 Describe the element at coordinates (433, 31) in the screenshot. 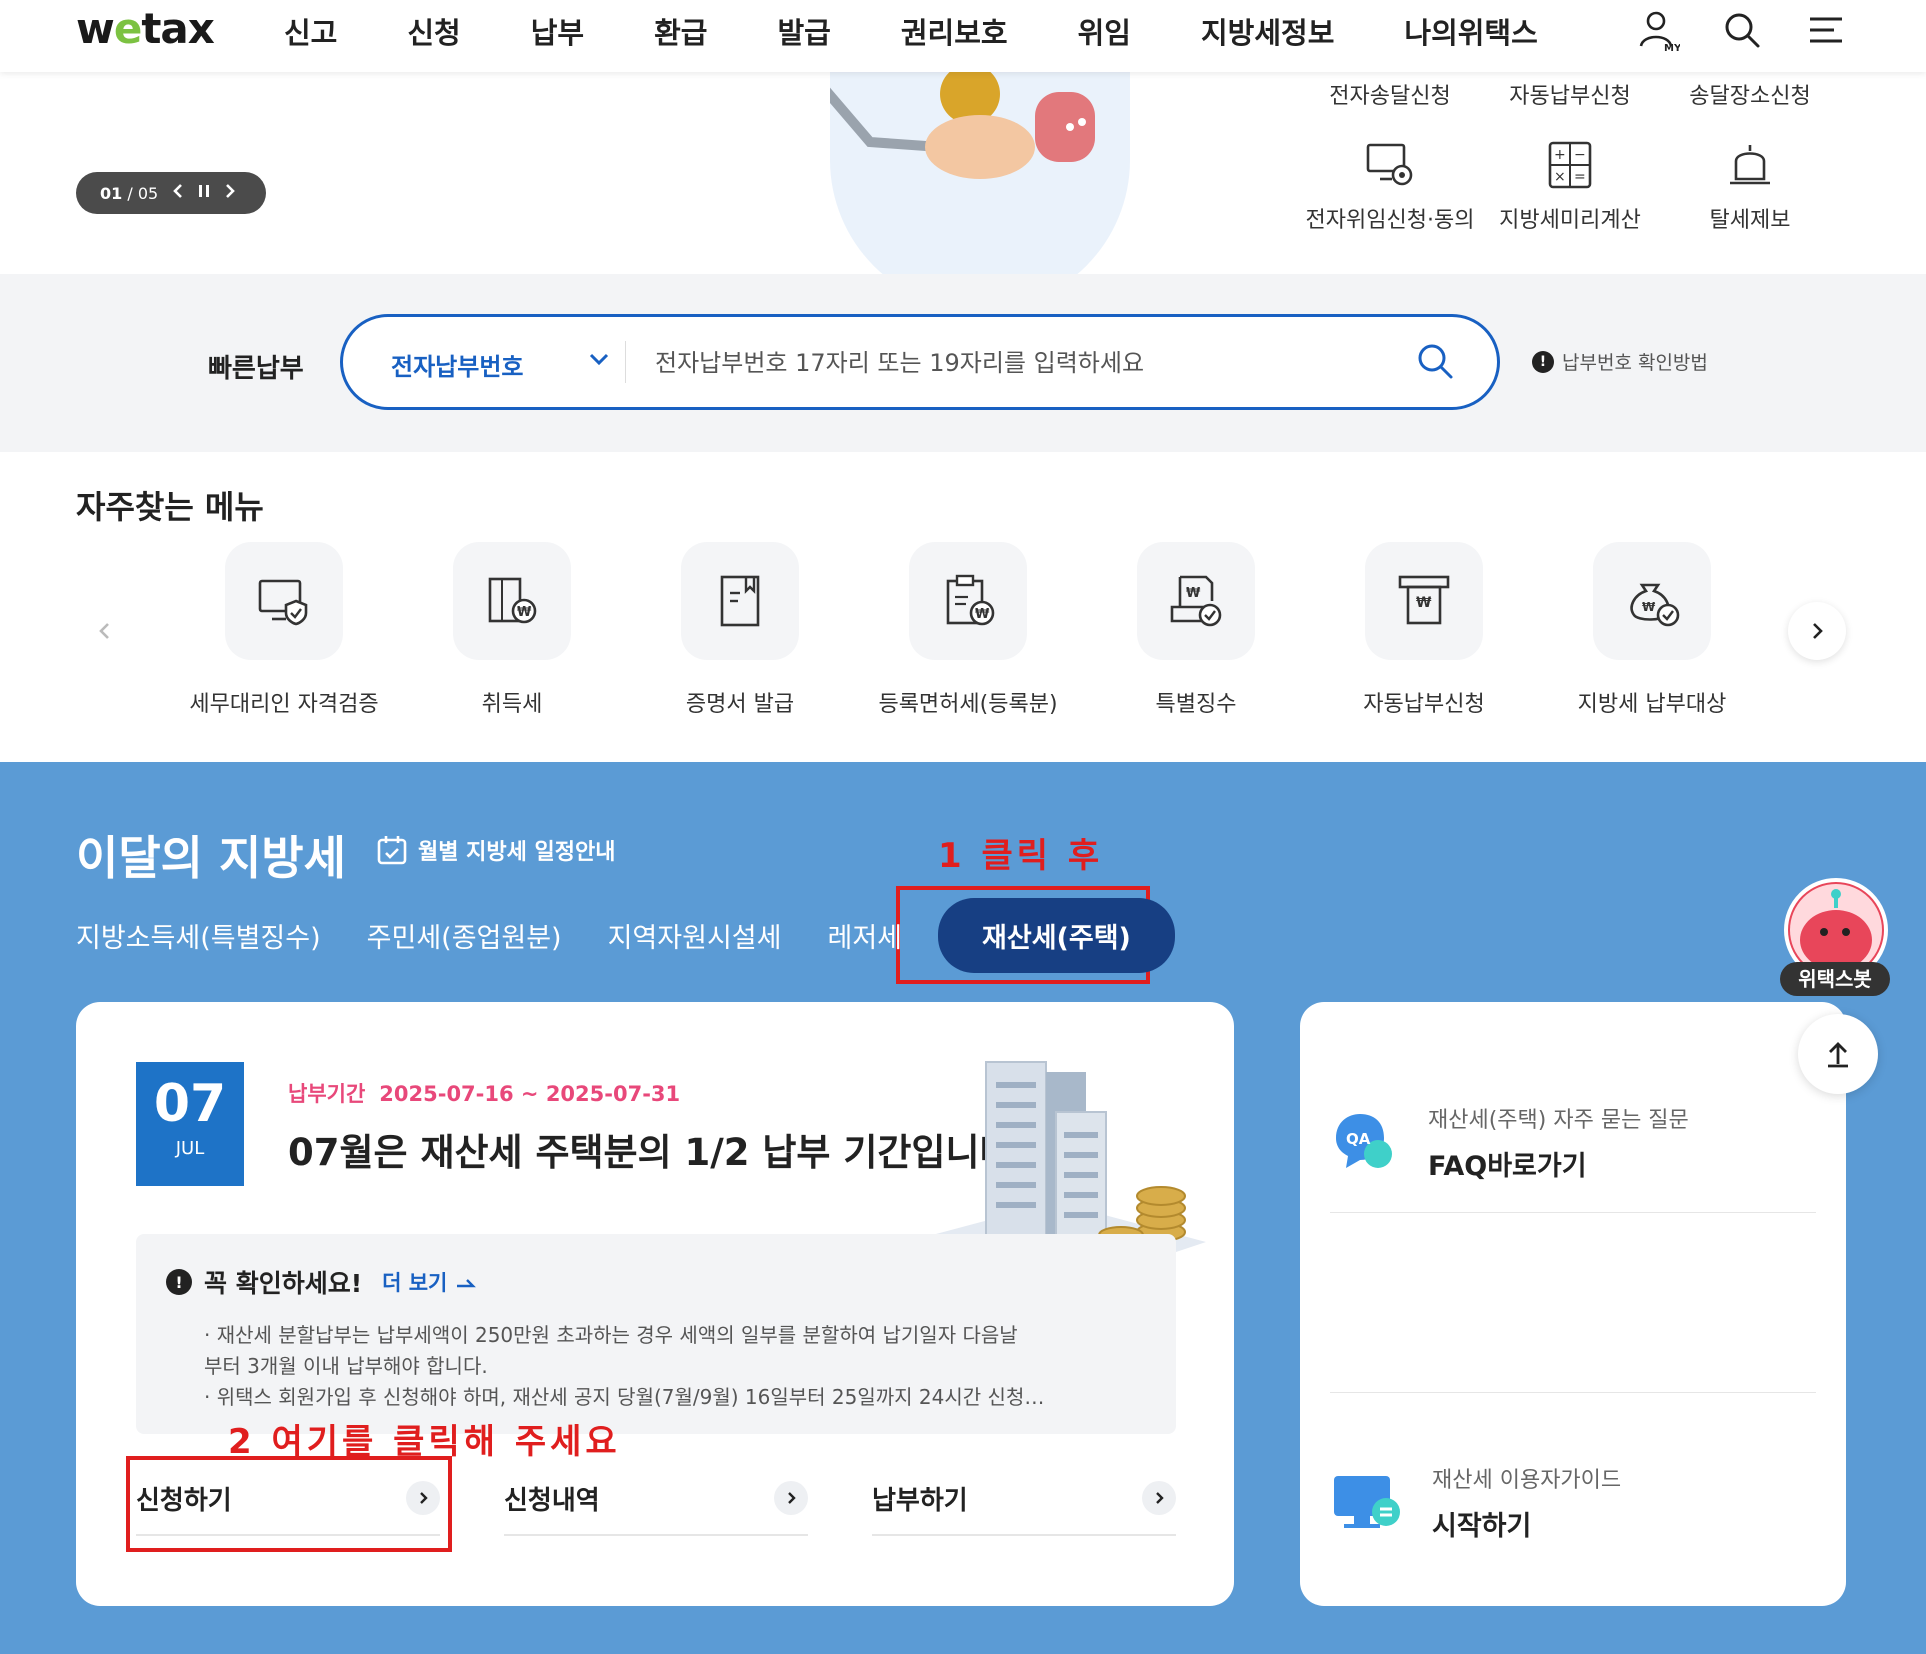

I see `nav-item-apply: 신청` at that location.